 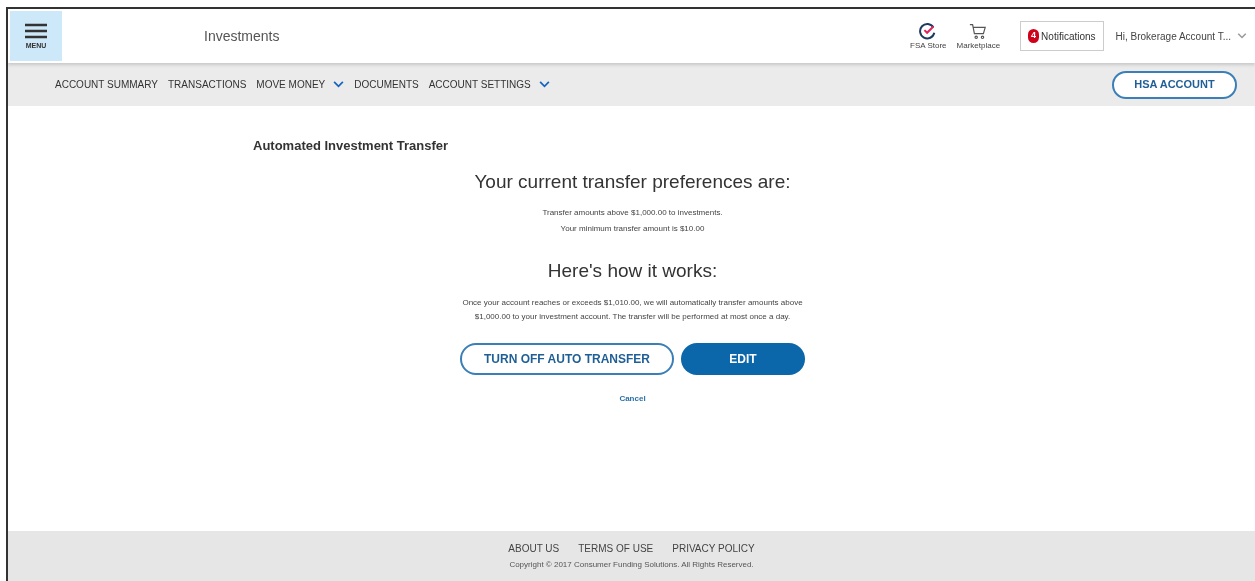 I want to click on page-title: Investments, so click(x=242, y=36).